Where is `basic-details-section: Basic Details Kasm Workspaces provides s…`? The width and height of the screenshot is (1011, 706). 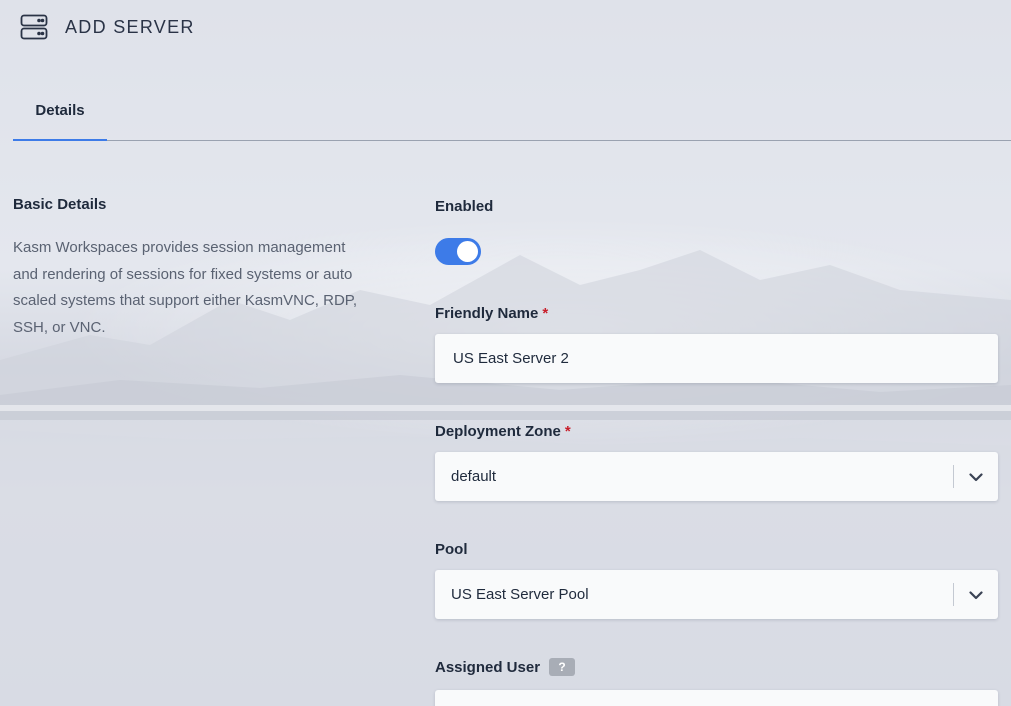
basic-details-section: Basic Details Kasm Workspaces provides s… is located at coordinates (193, 268).